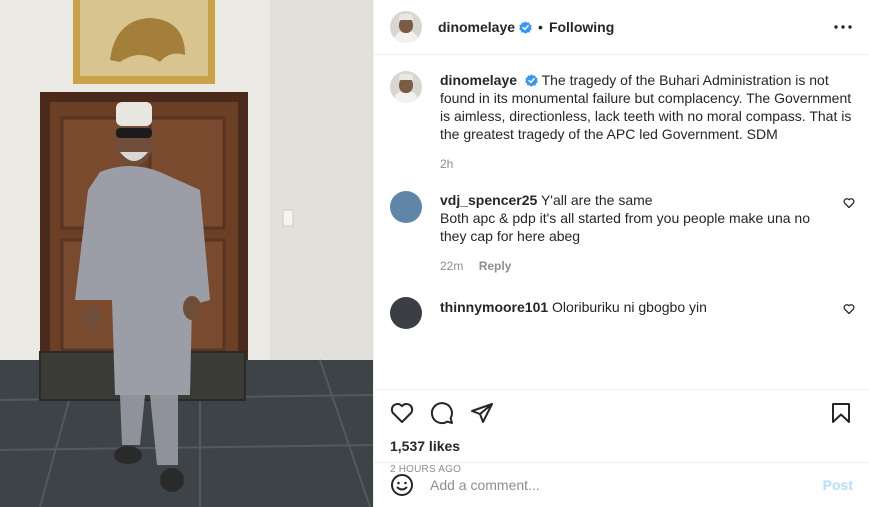  I want to click on comment-icon, so click(442, 413).